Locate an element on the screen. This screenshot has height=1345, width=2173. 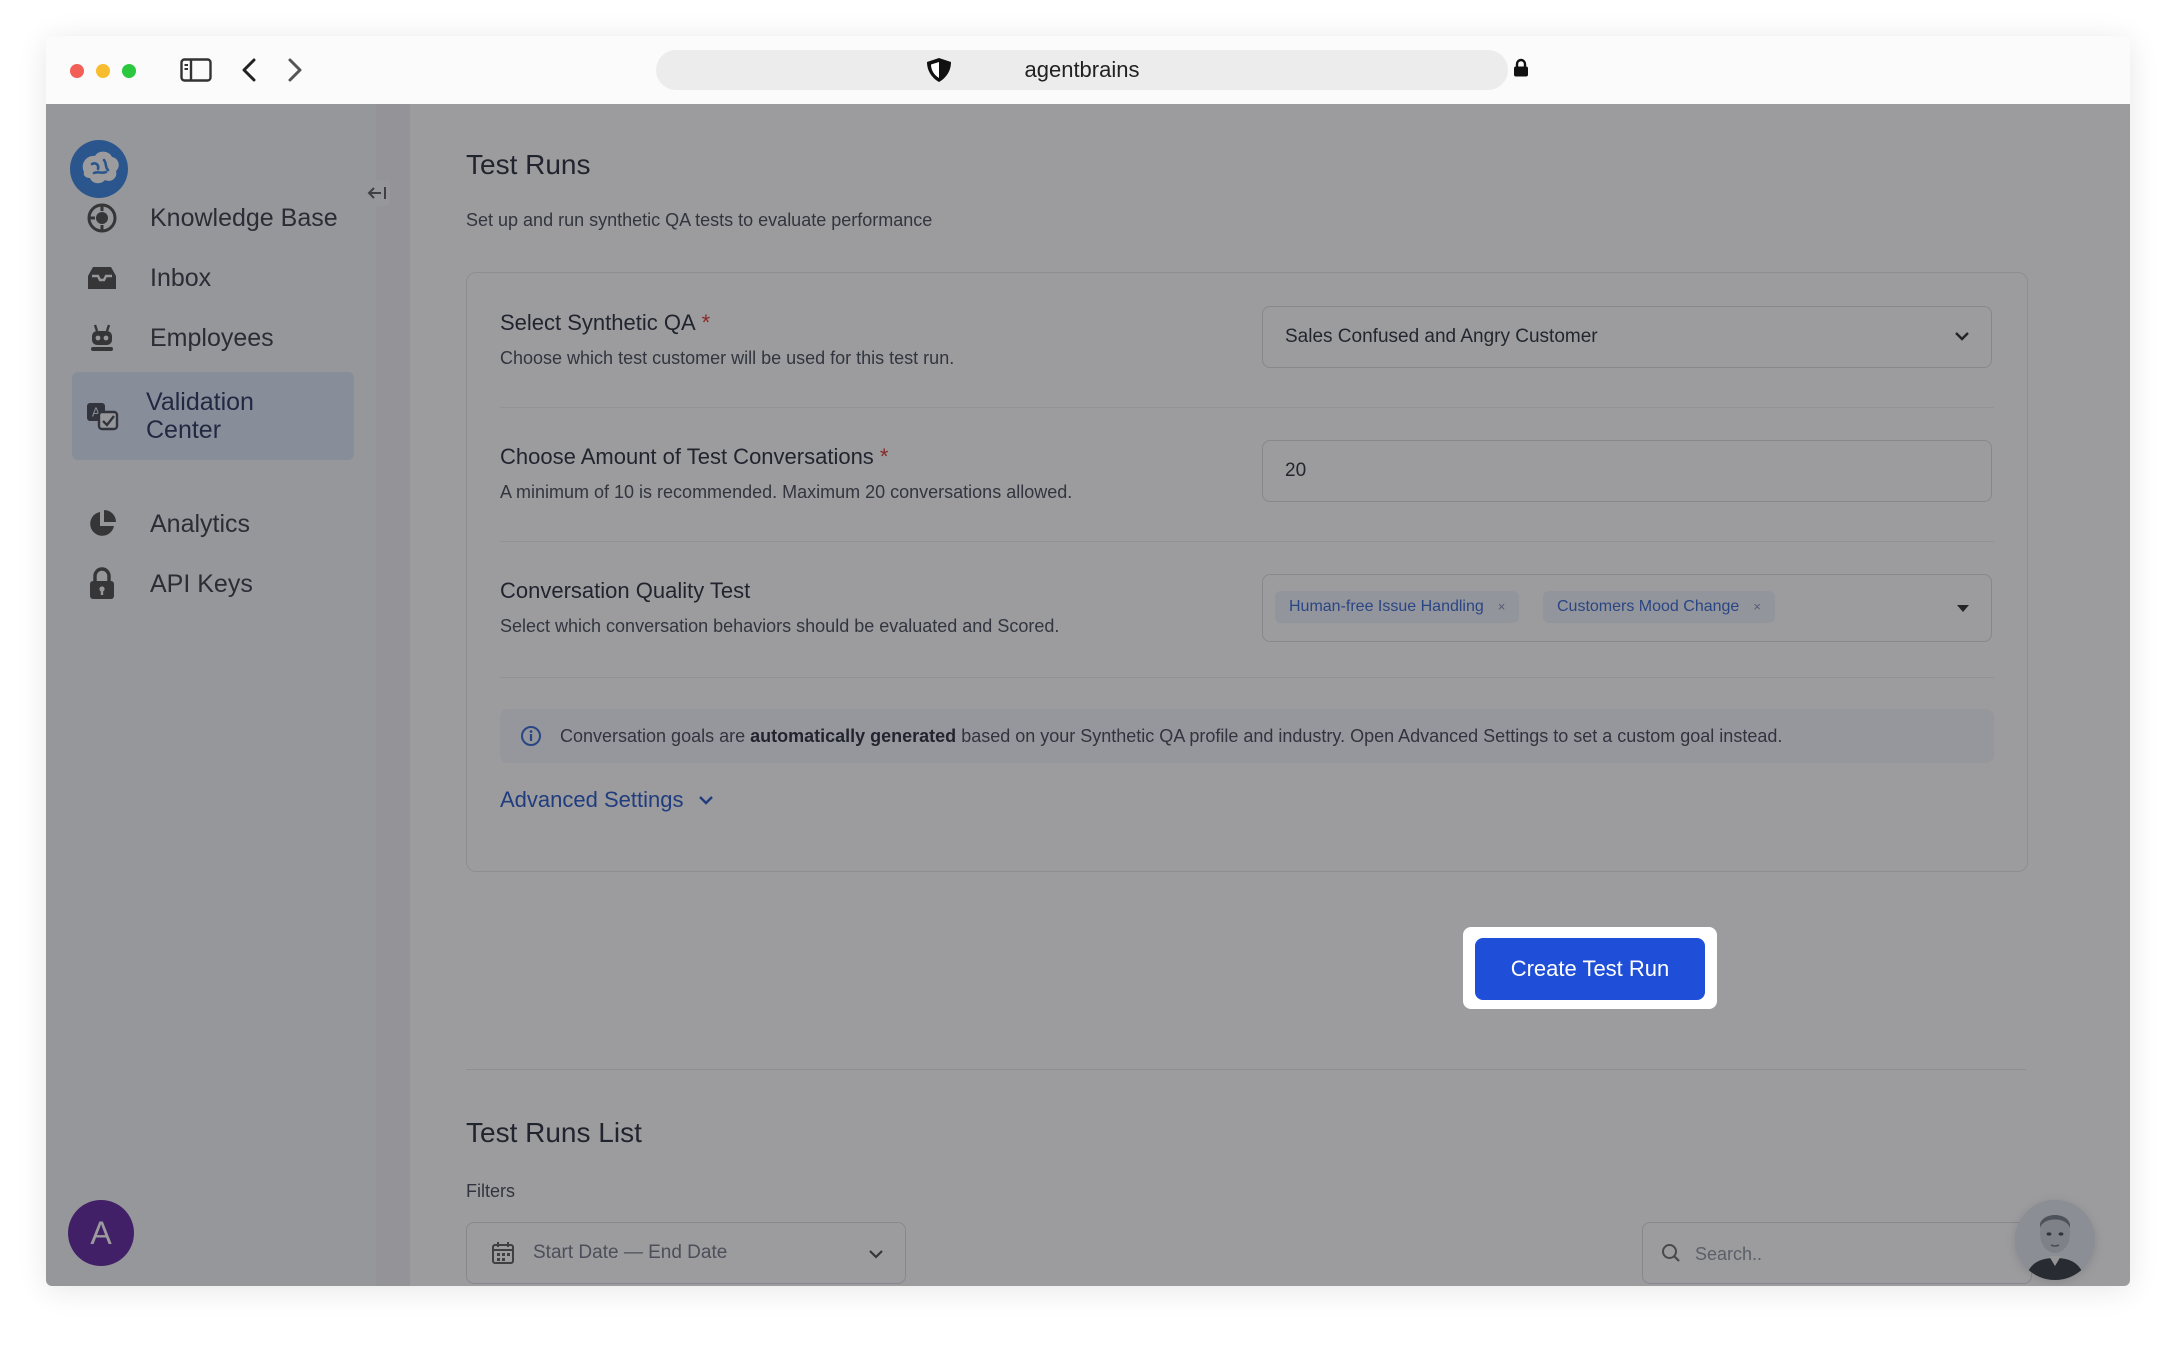
sidebar-item-label: API Keys is located at coordinates (201, 584).